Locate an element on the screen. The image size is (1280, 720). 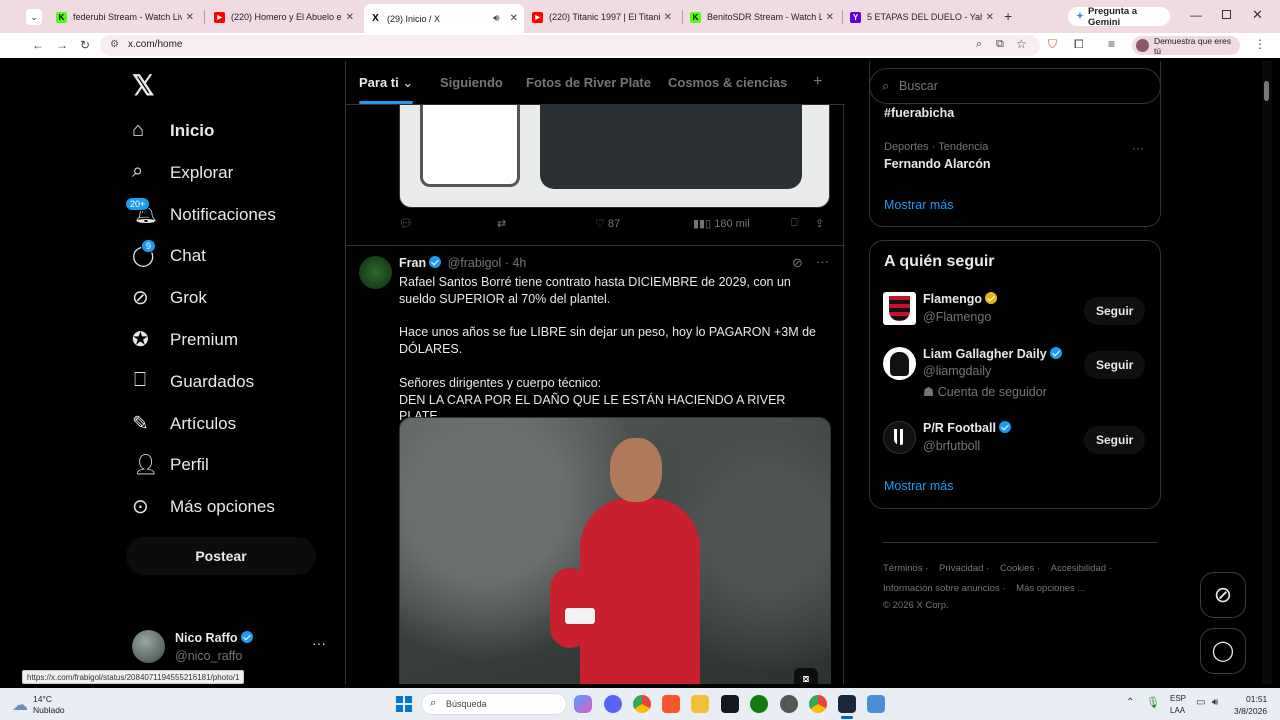
post-author: Fran is located at coordinates (412, 263).